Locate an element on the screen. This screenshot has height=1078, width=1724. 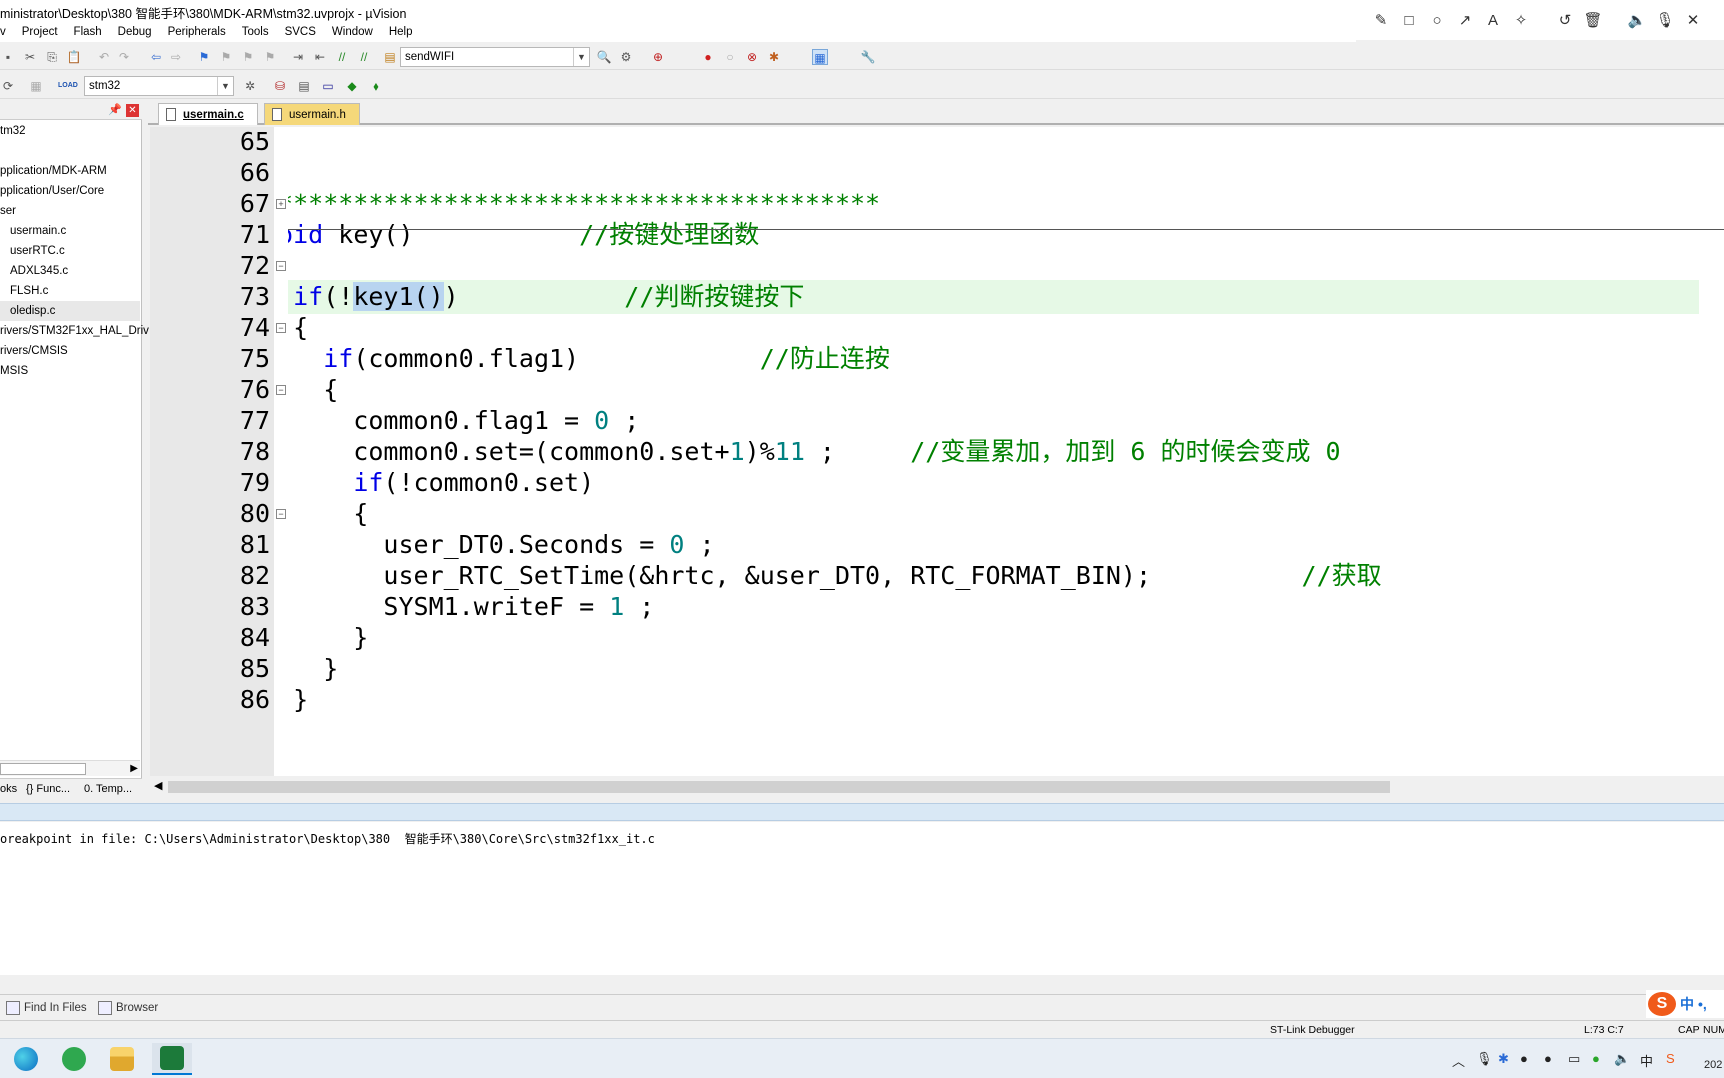
manage-components-icon: ⛁ is located at coordinates (280, 86).